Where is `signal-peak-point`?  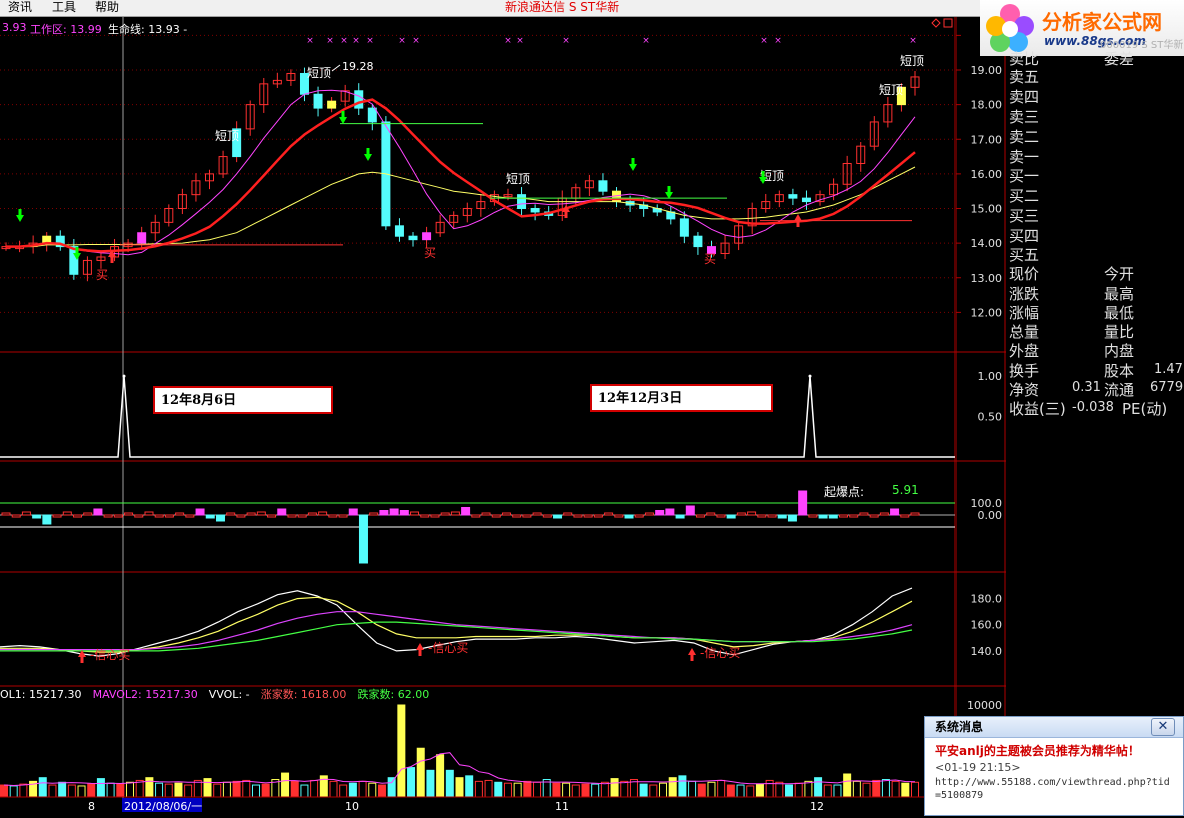 signal-peak-point is located at coordinates (124, 376).